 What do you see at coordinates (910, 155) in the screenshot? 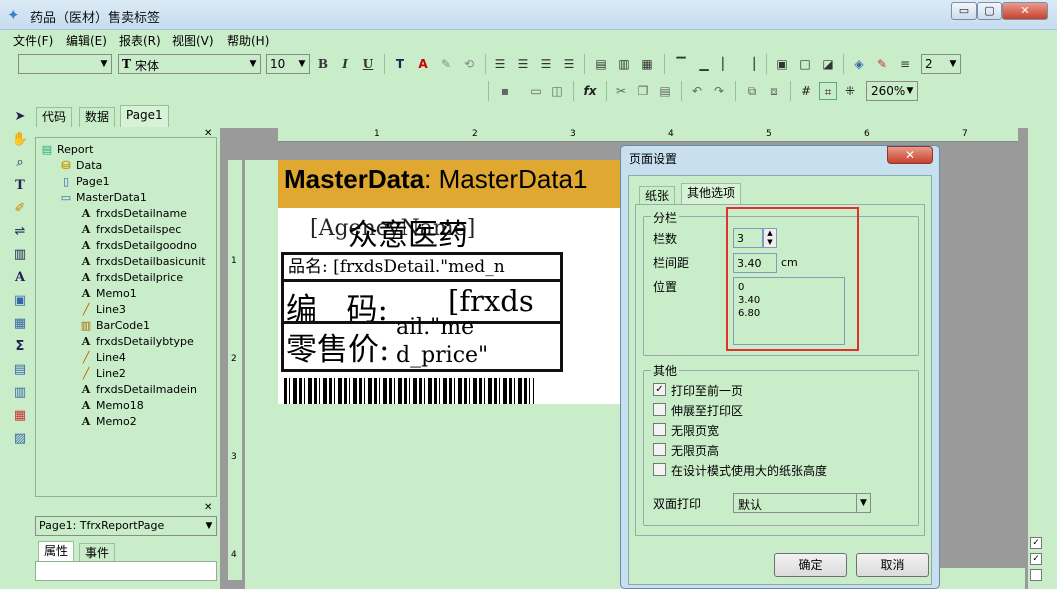
I see `dialog-close-button: ✕` at bounding box center [910, 155].